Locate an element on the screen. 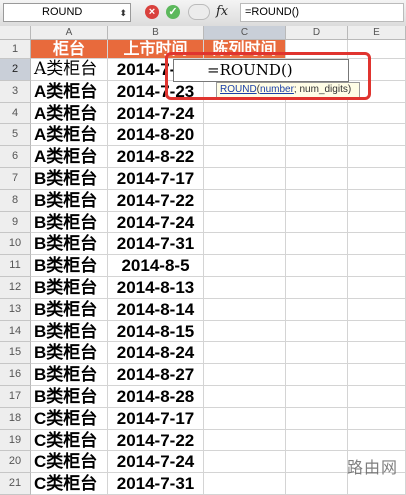 The image size is (406, 495). name-box-stepper-icon: ⬍ is located at coordinates (123, 13).